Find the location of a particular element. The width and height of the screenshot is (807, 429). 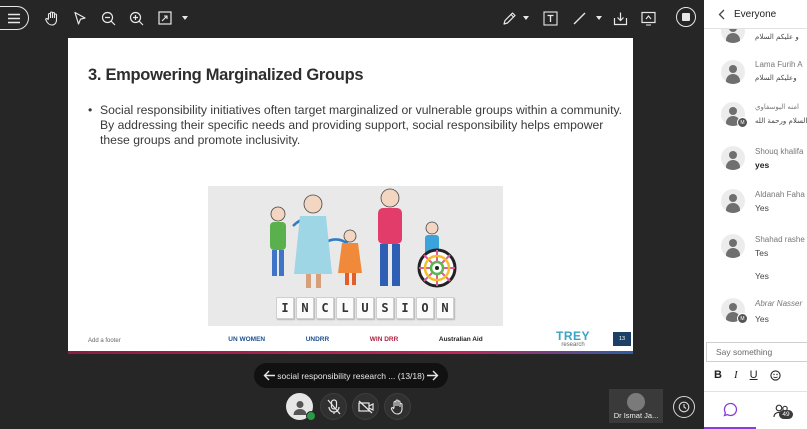

letter-tile: N is located at coordinates (445, 308).